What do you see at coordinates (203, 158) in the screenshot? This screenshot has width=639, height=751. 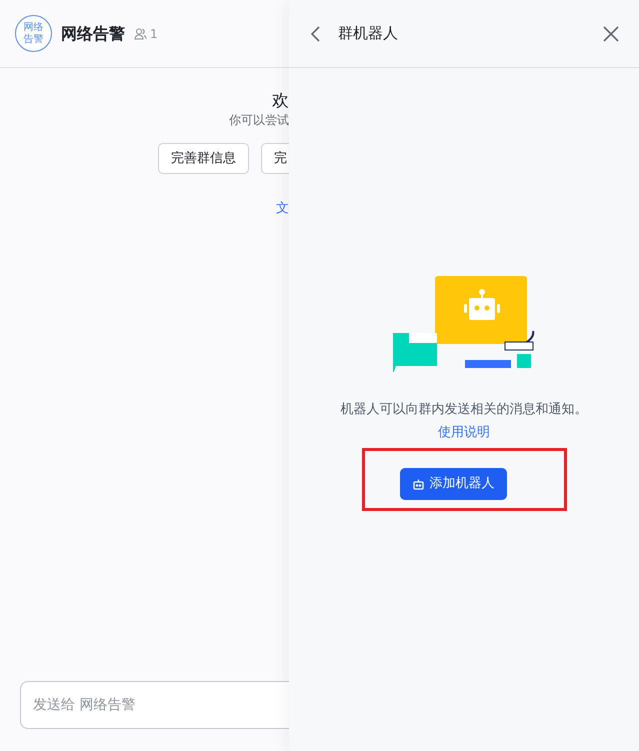 I see `action-button: 完善群信息` at bounding box center [203, 158].